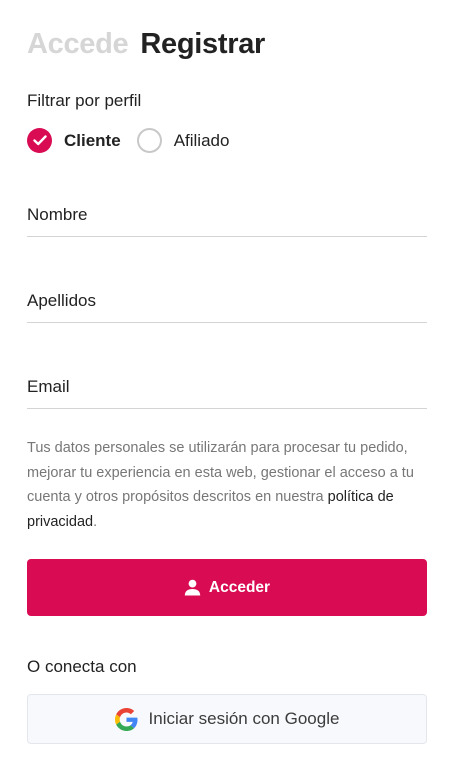  What do you see at coordinates (201, 140) in the screenshot?
I see `radio-label-afiliado: Afiliado` at bounding box center [201, 140].